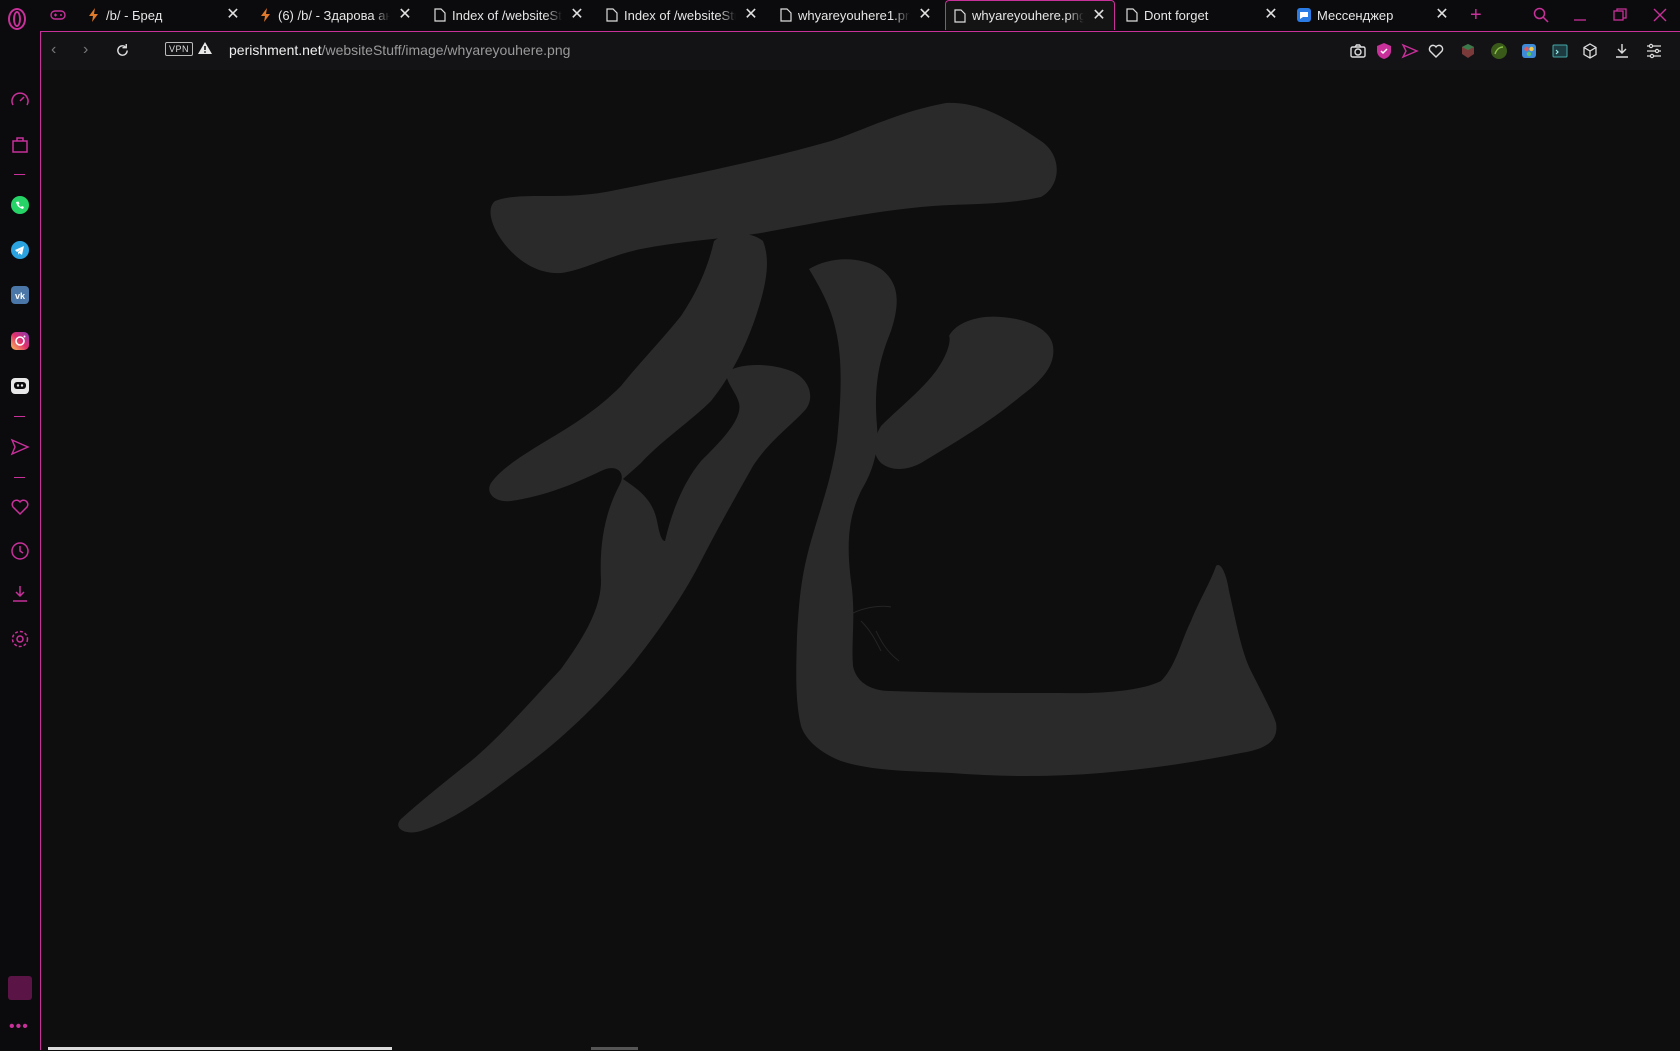  Describe the element at coordinates (507, 15) in the screenshot. I see `tab-title: Index of /websiteStuff` at that location.